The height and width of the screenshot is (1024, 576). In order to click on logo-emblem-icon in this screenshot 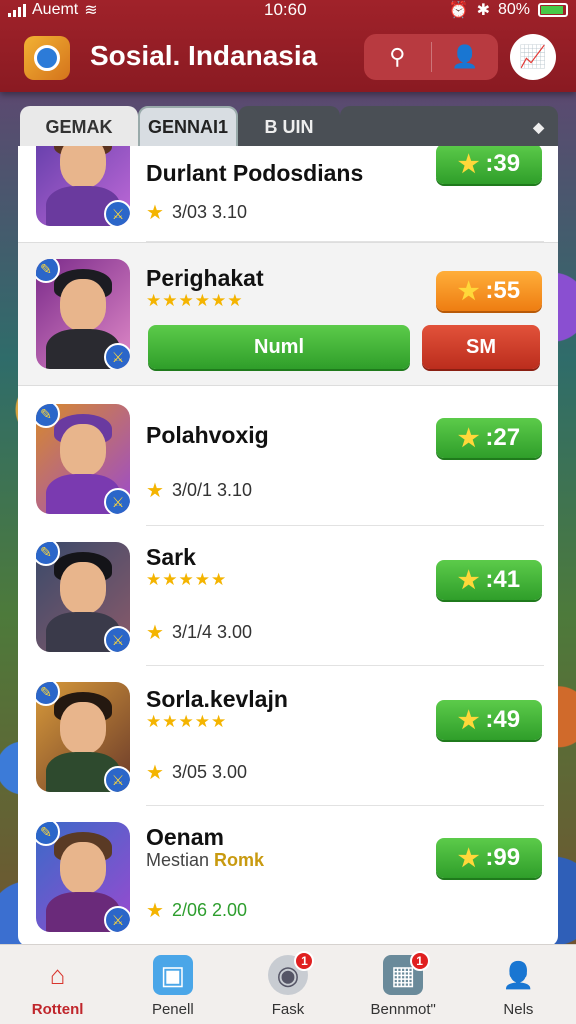, I will do `click(47, 58)`.